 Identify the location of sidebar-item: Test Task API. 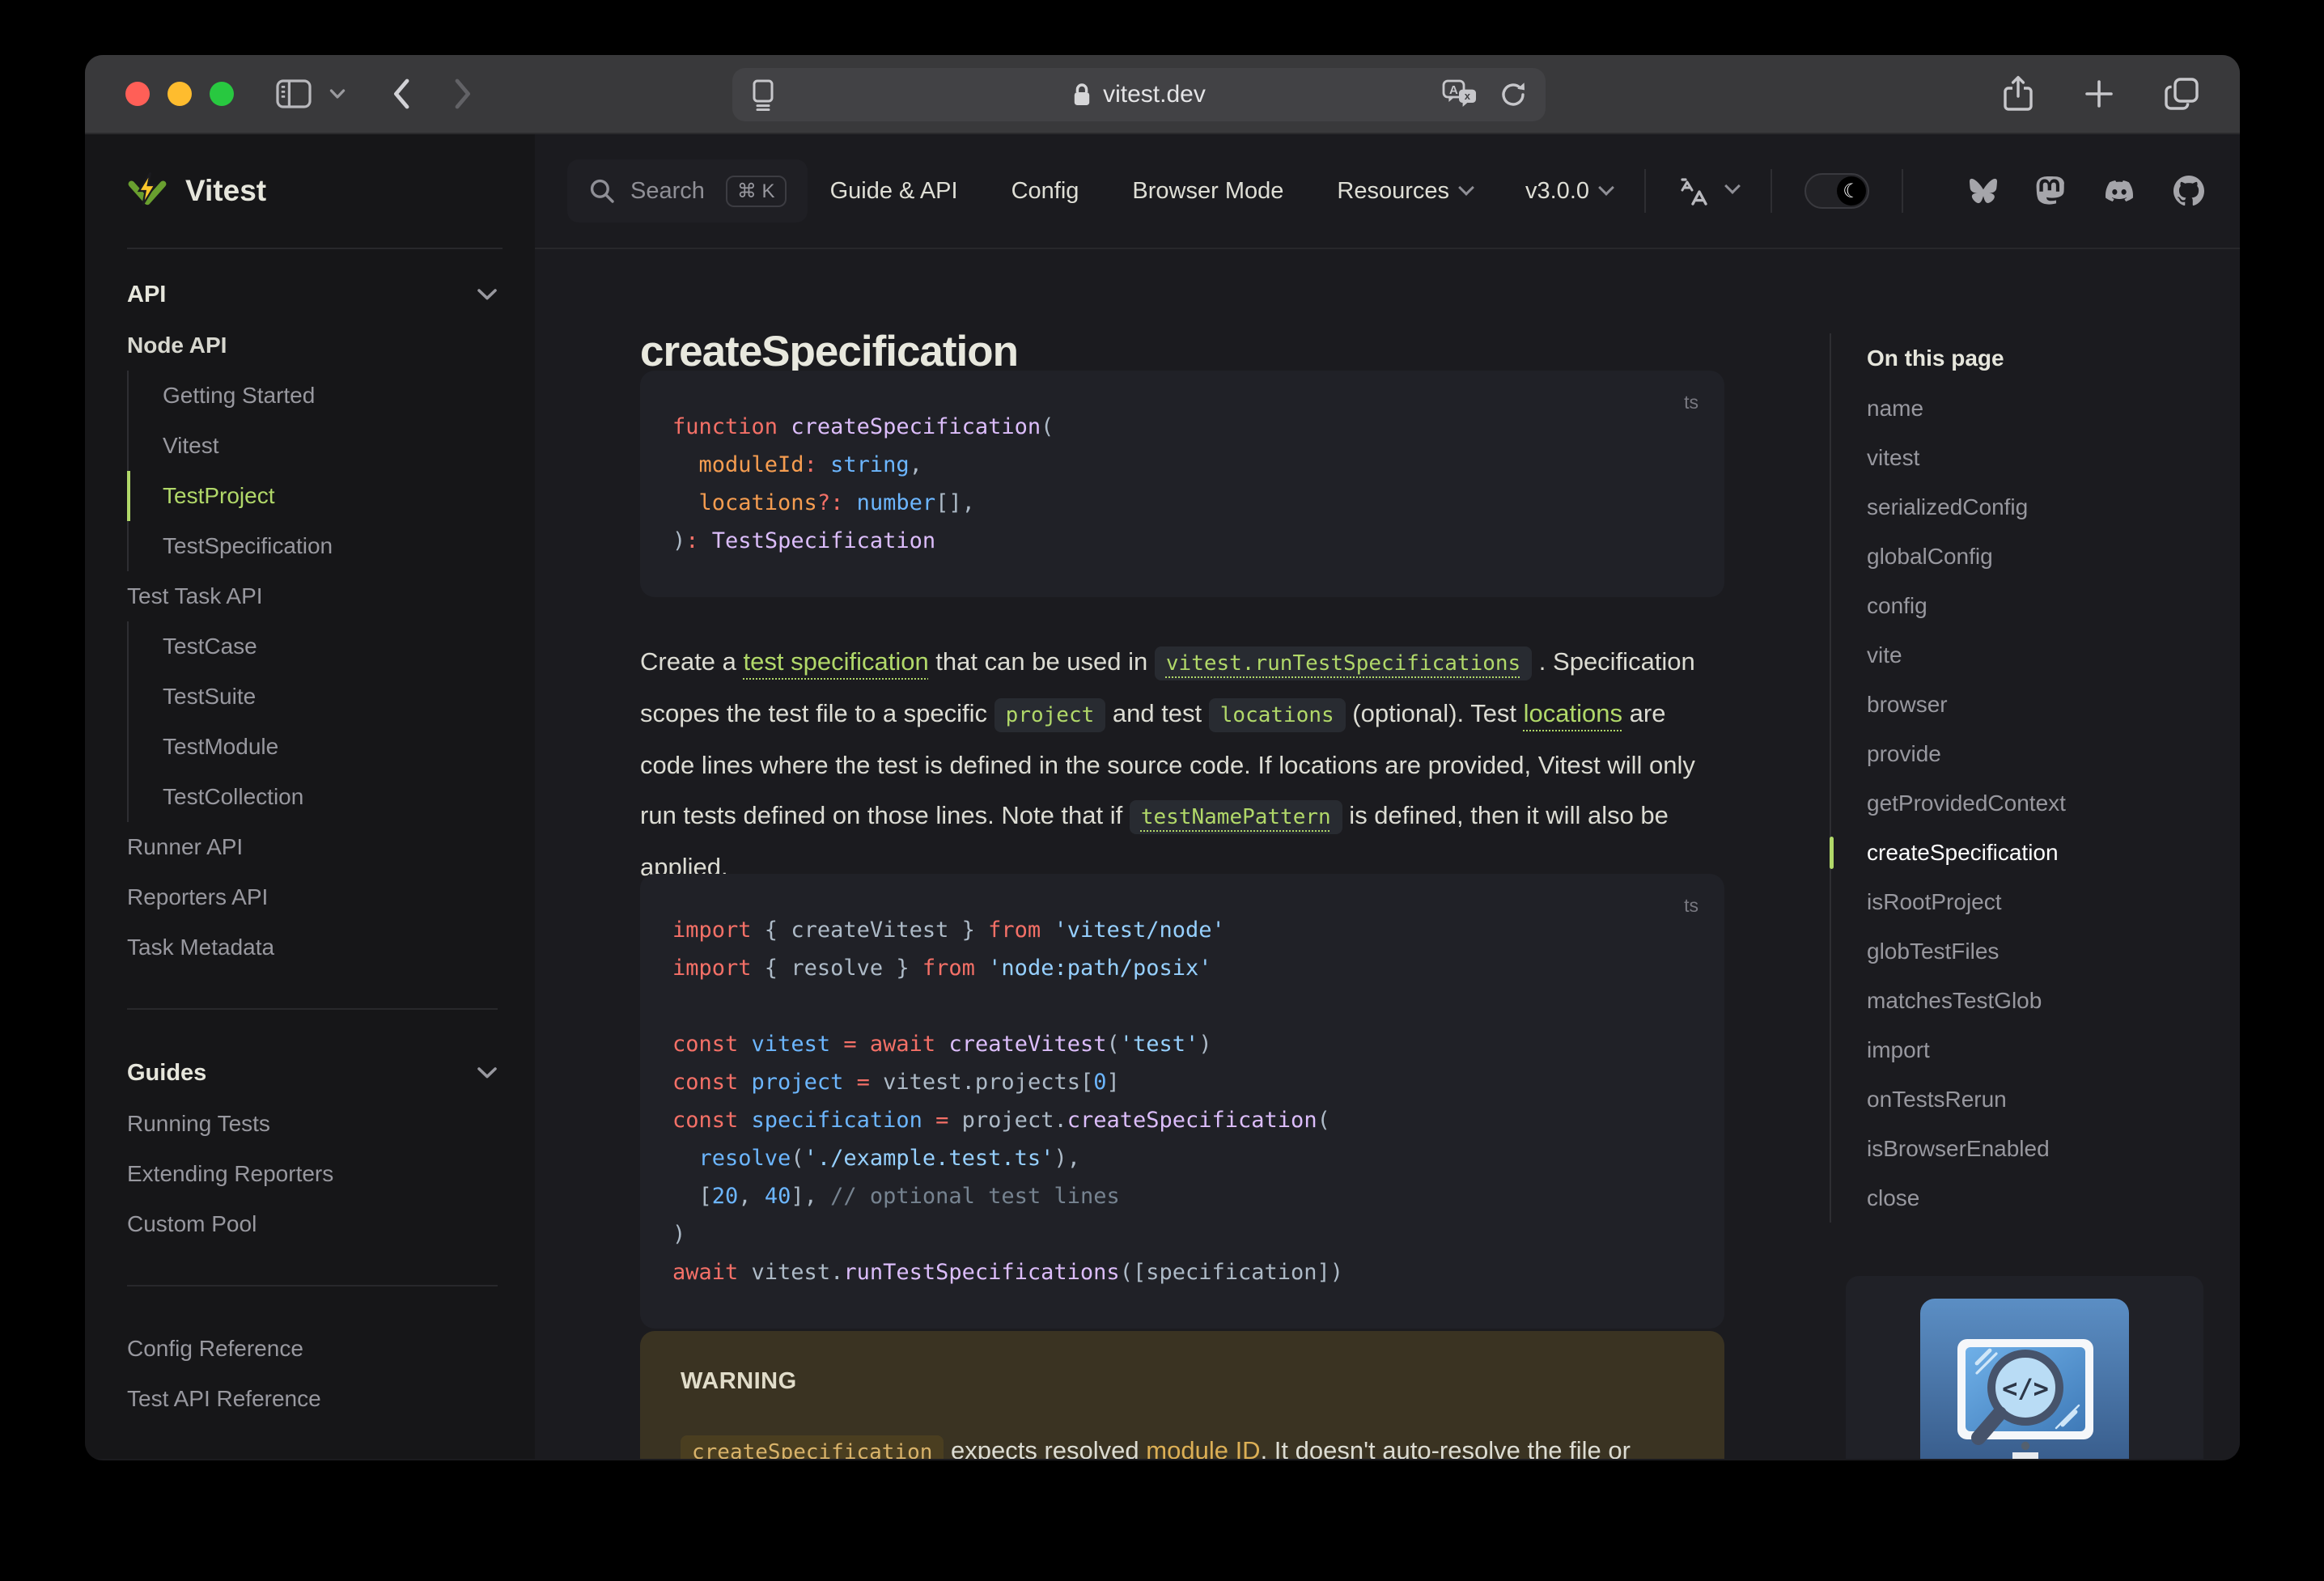
(331, 596).